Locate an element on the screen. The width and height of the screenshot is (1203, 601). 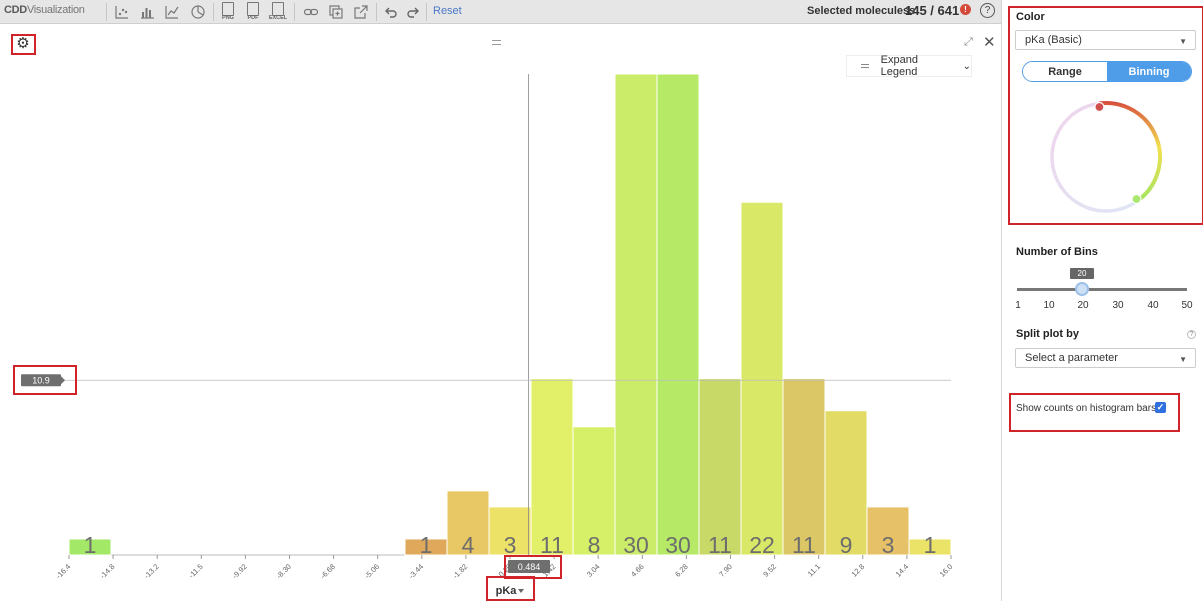
bins-value-tooltip: 20 is located at coordinates (1082, 273).